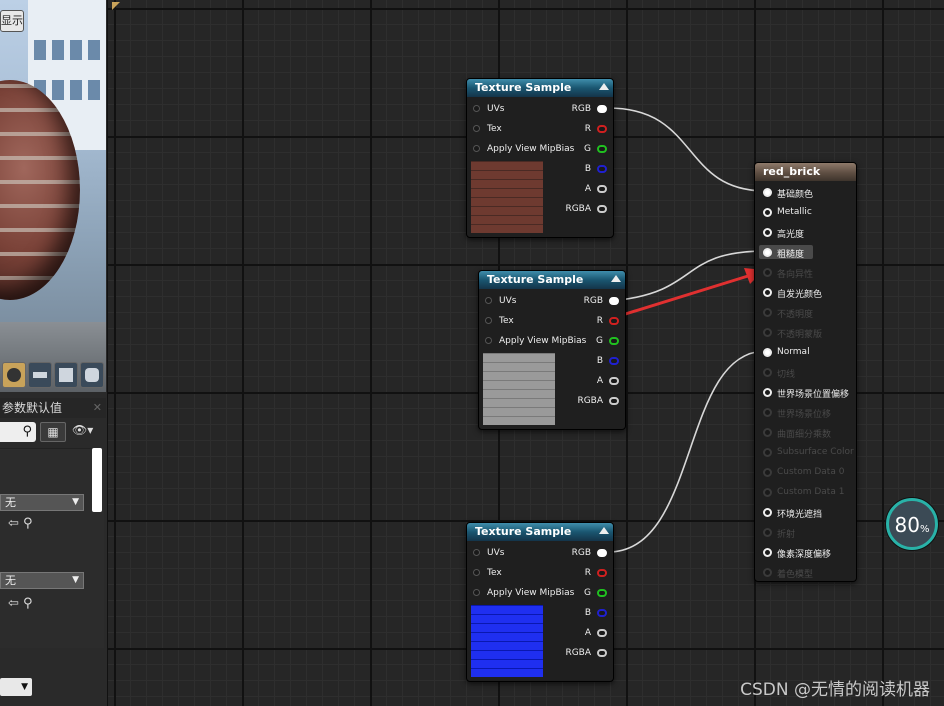  Describe the element at coordinates (16, 687) in the screenshot. I see `bottom-dropdown: ▼` at that location.